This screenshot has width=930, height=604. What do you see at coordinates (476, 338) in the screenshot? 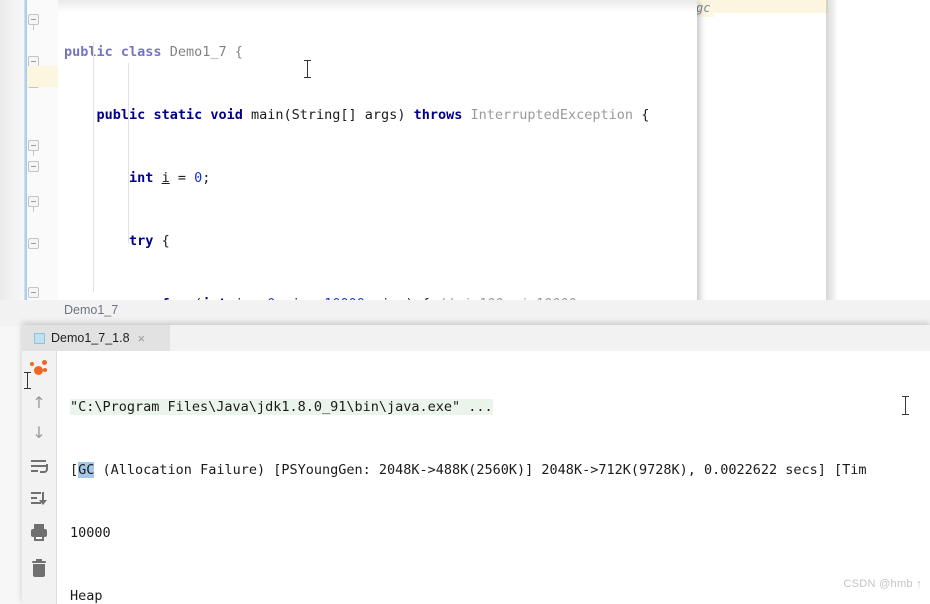
I see `console-tab-bar: Demo1_7_1.8 ×` at bounding box center [476, 338].